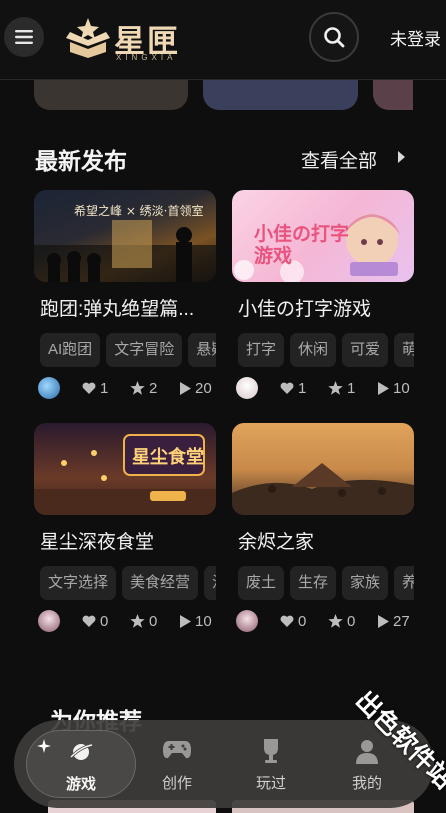  What do you see at coordinates (313, 350) in the screenshot?
I see `tag: 休闲` at bounding box center [313, 350].